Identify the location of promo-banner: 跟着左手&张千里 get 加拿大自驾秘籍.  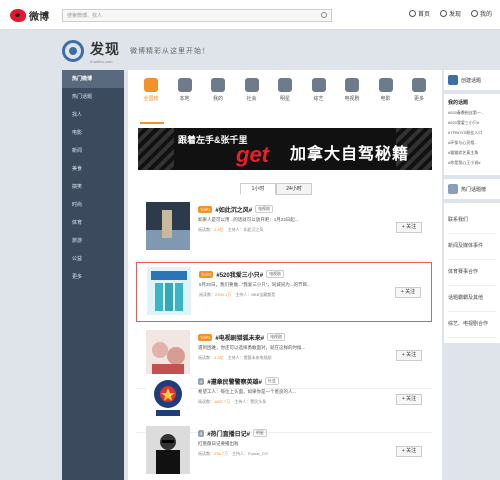
(285, 149).